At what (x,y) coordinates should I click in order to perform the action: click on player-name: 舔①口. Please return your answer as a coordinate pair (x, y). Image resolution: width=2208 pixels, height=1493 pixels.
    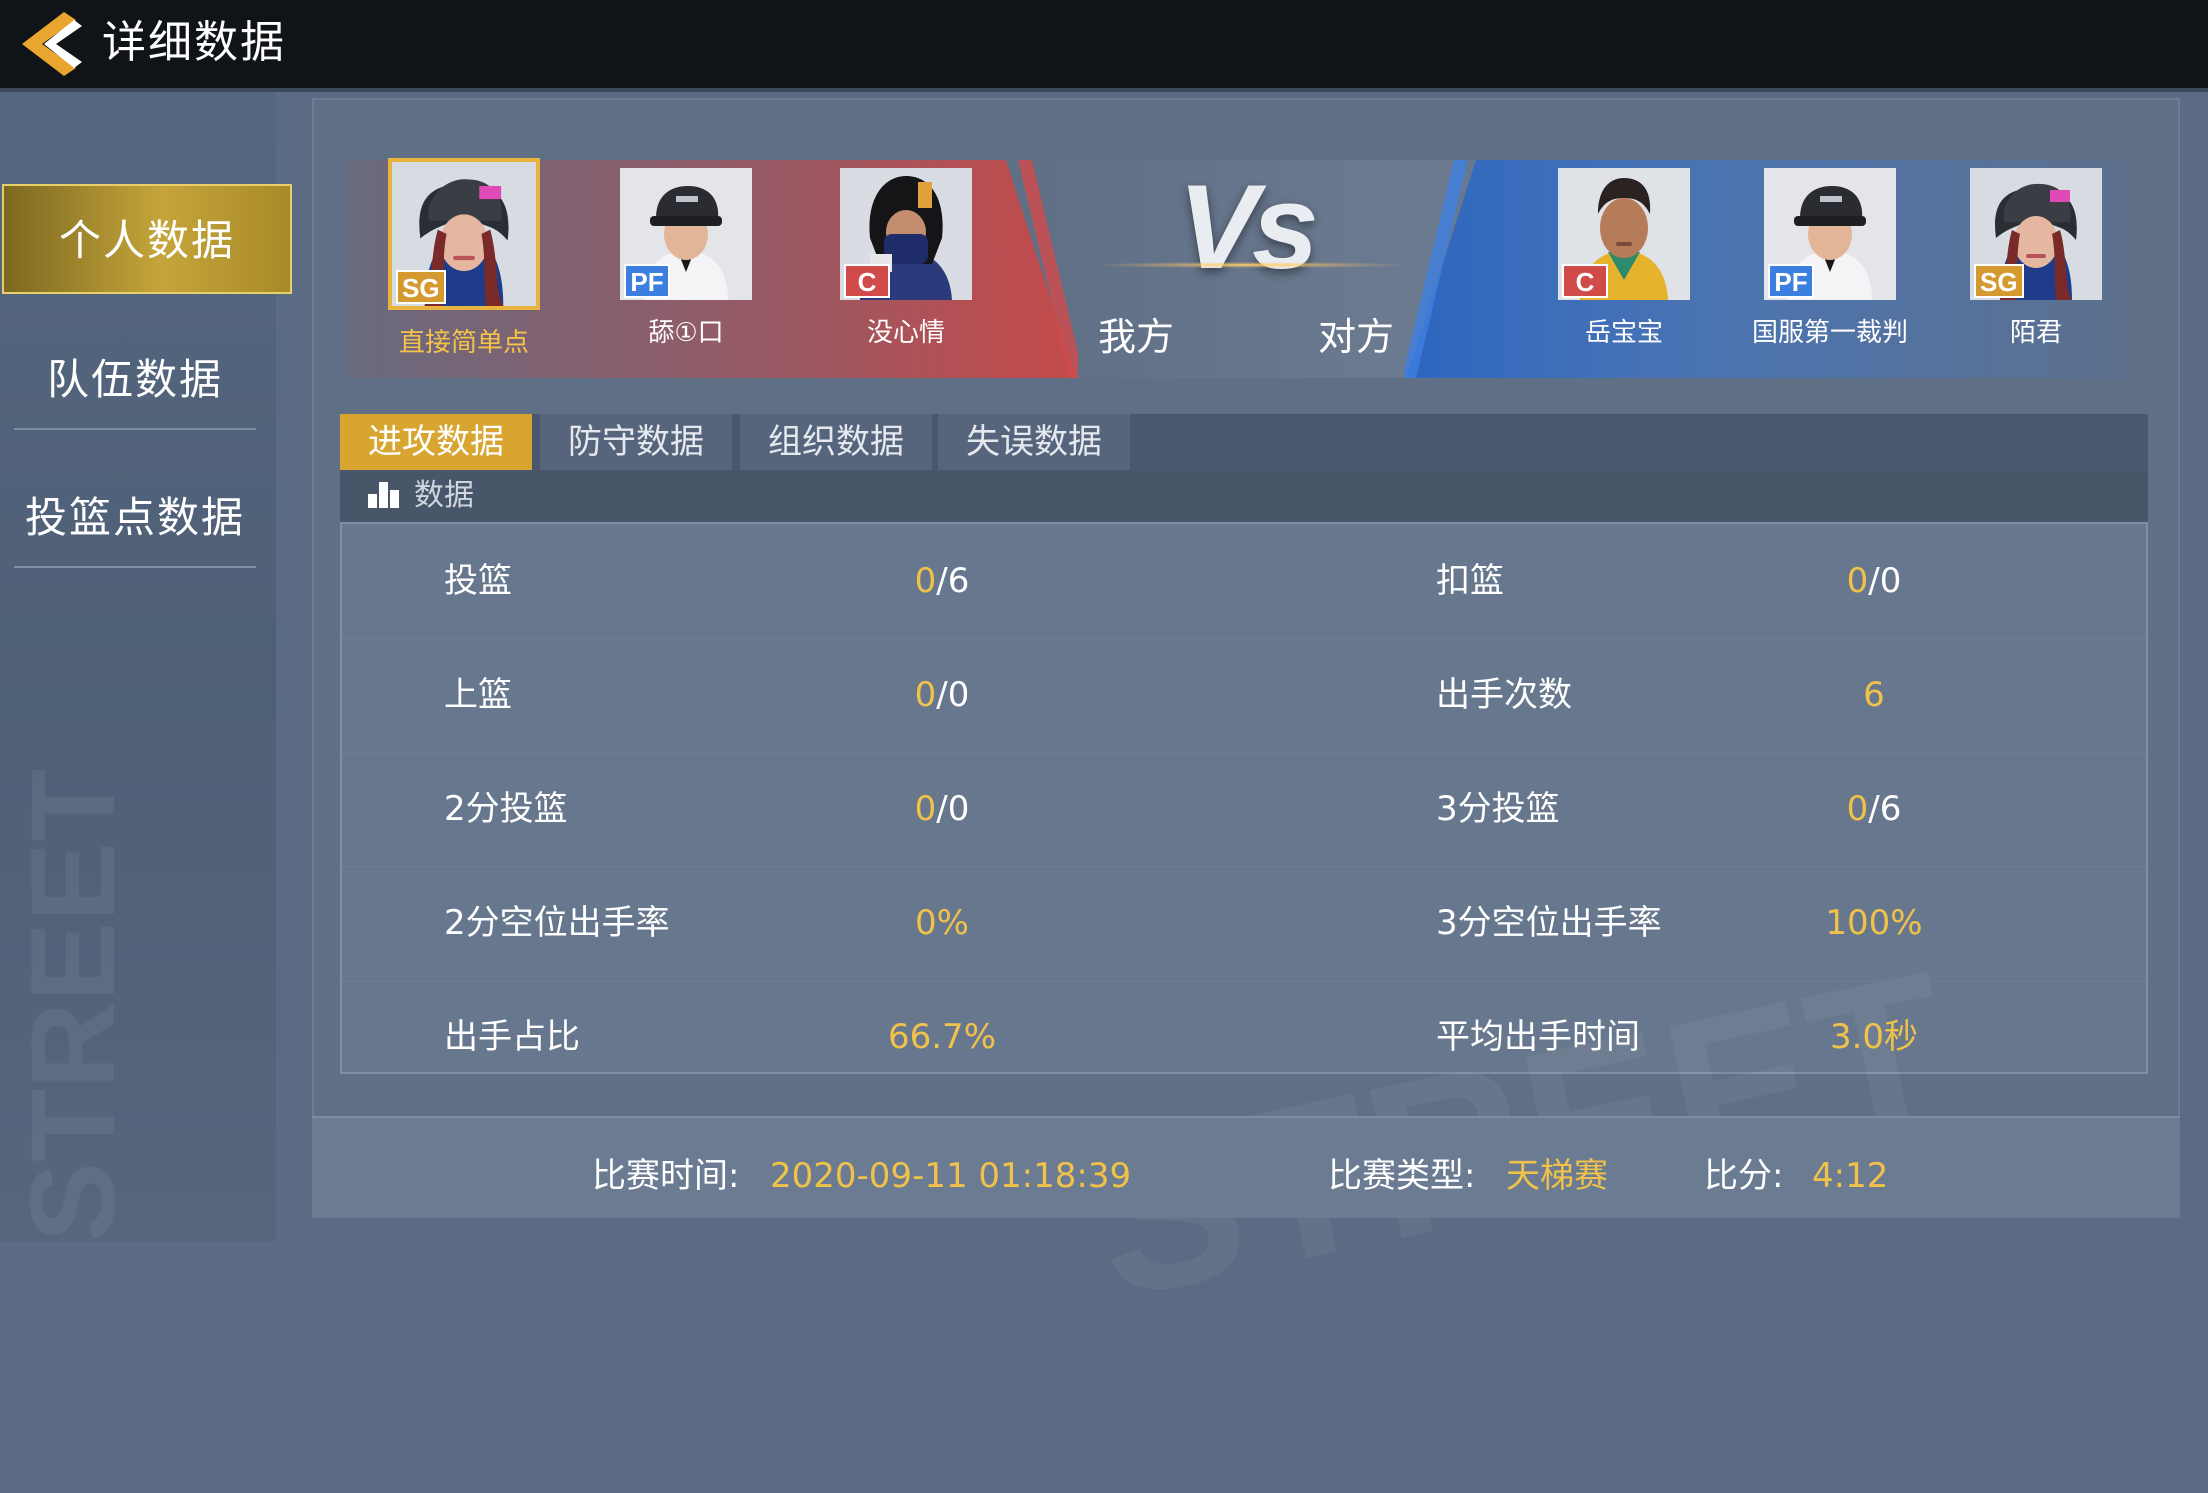
    Looking at the image, I should click on (686, 333).